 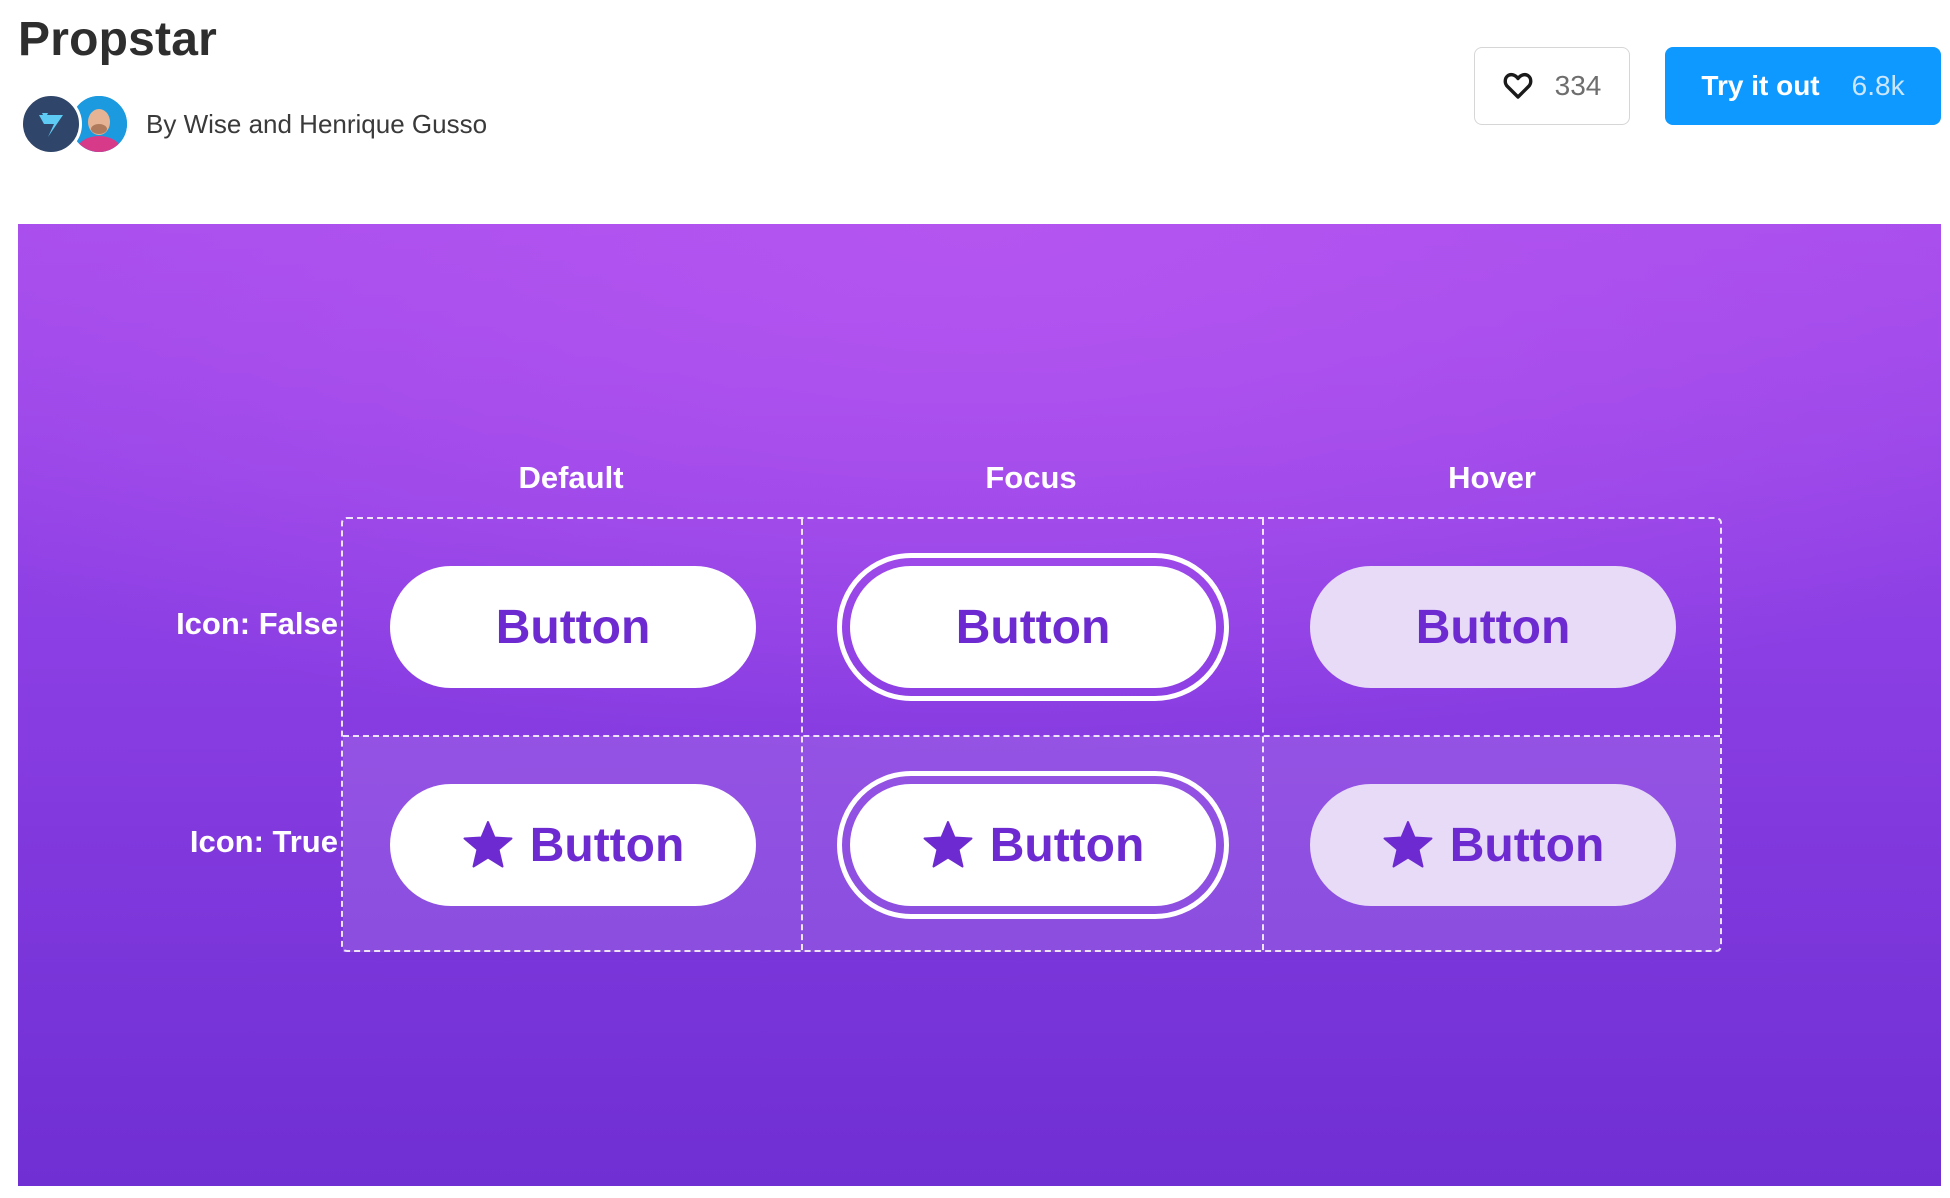 I want to click on button-default-with-icon: Button, so click(x=573, y=845).